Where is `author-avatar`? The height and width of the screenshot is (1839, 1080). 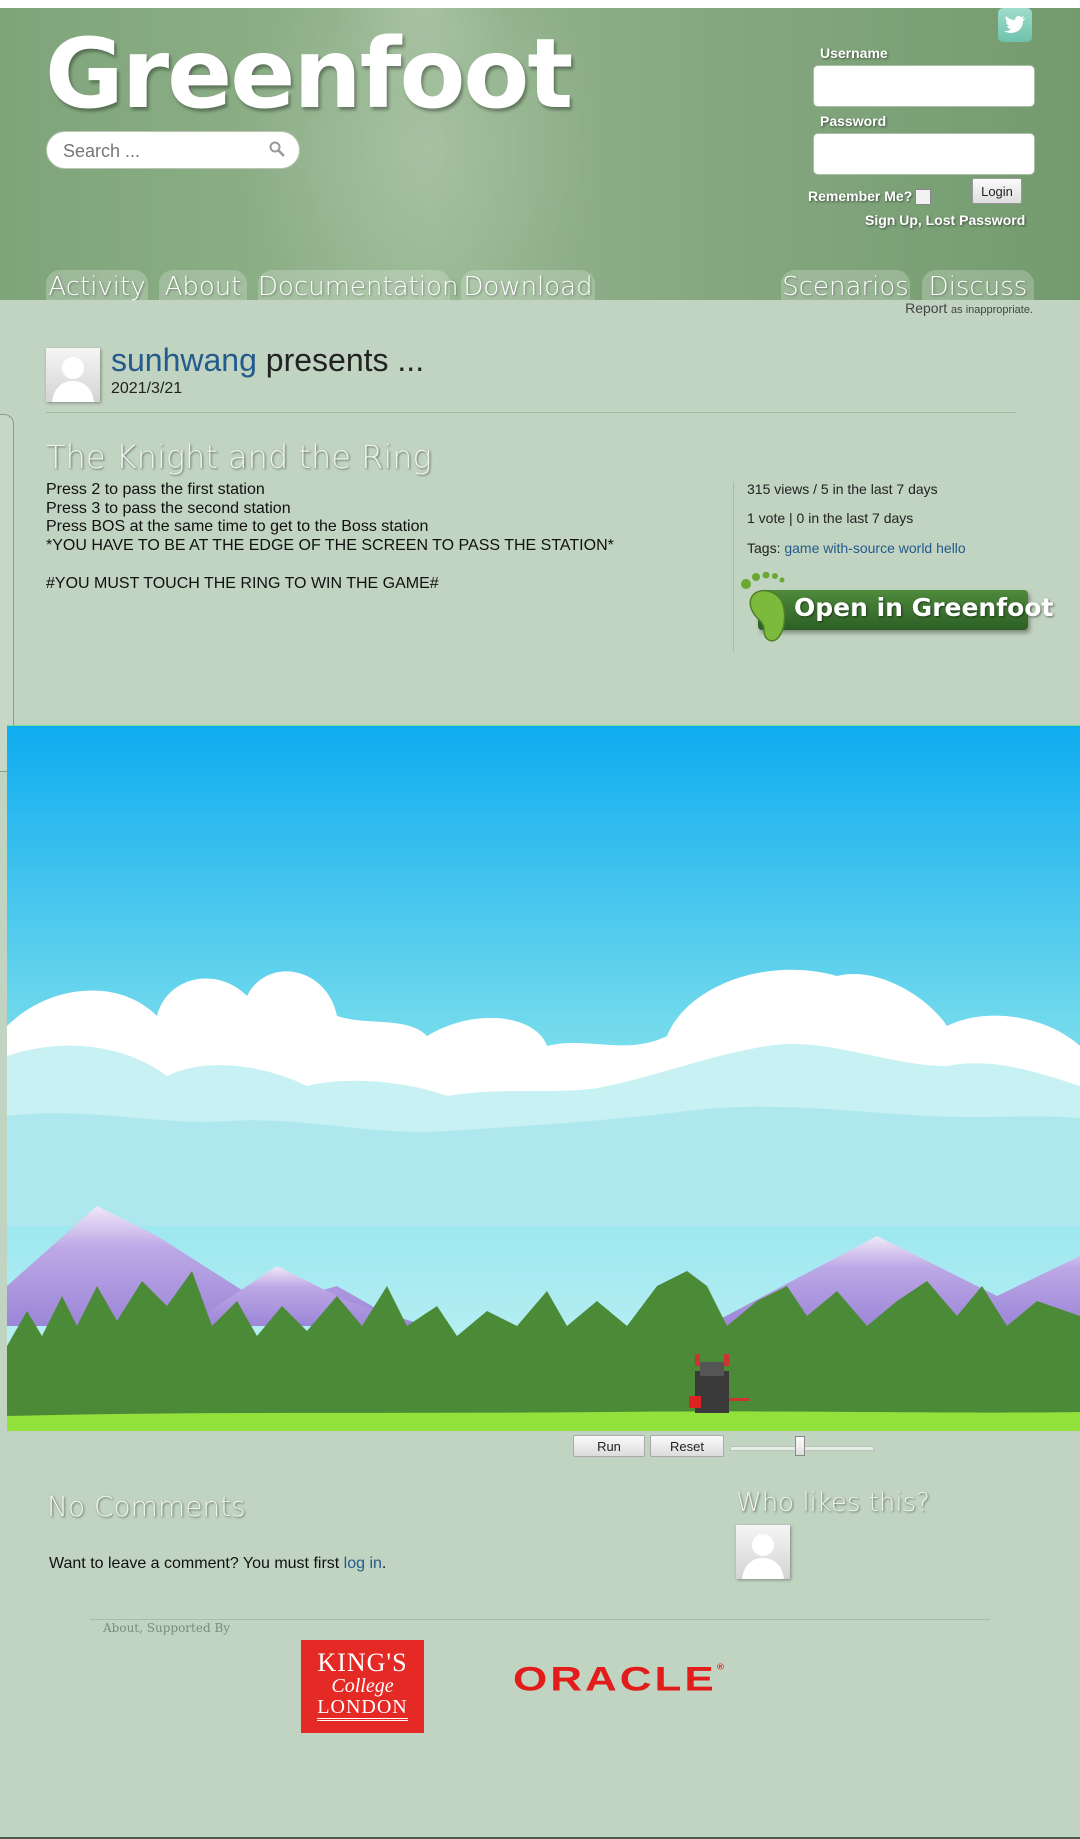 author-avatar is located at coordinates (73, 375).